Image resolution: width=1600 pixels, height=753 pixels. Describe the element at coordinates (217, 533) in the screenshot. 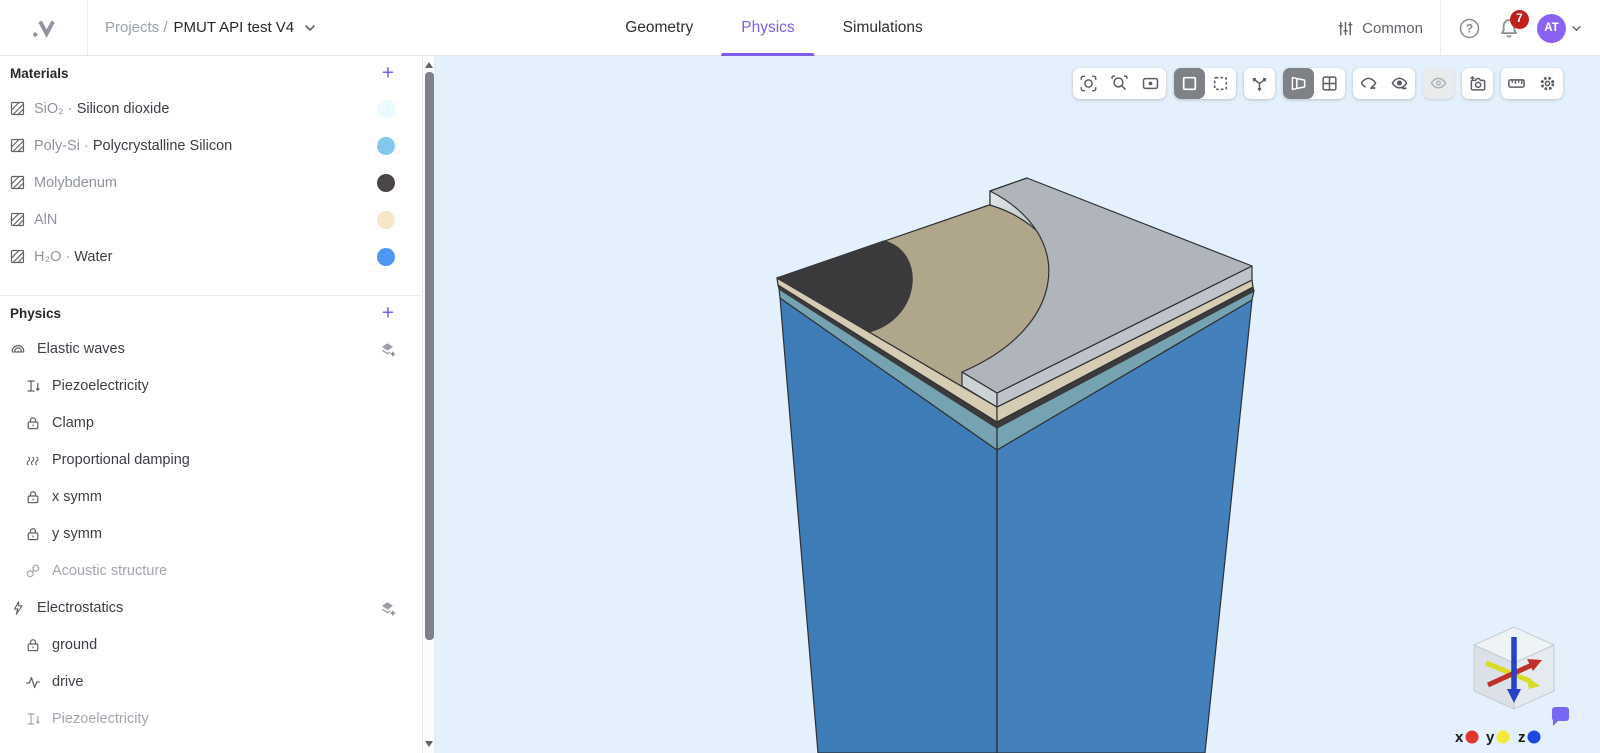

I see `physics-item-y-symm: y symm` at that location.